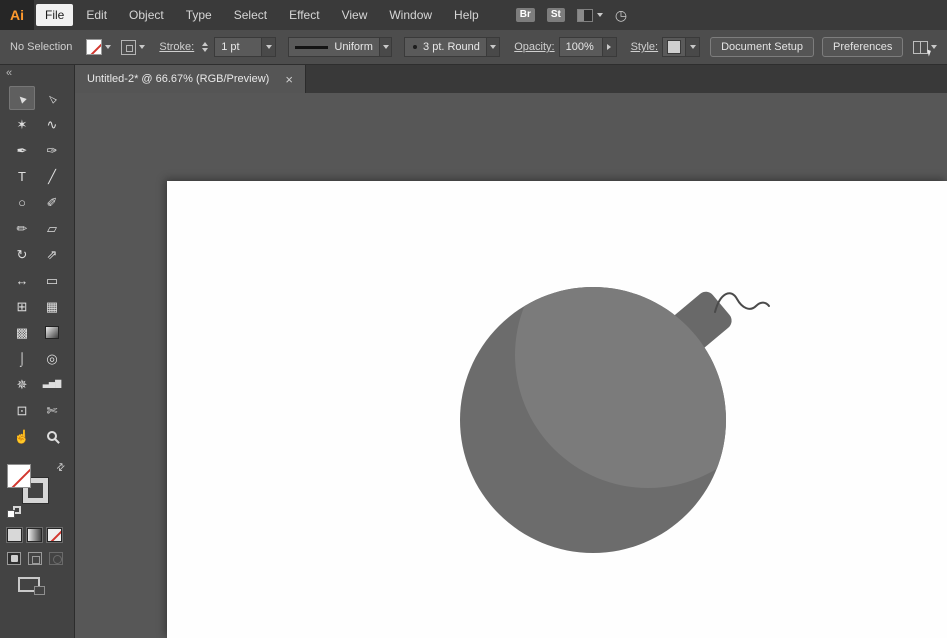 This screenshot has width=947, height=638. What do you see at coordinates (621, 15) in the screenshot?
I see `gpu-performance-icon: ◷` at bounding box center [621, 15].